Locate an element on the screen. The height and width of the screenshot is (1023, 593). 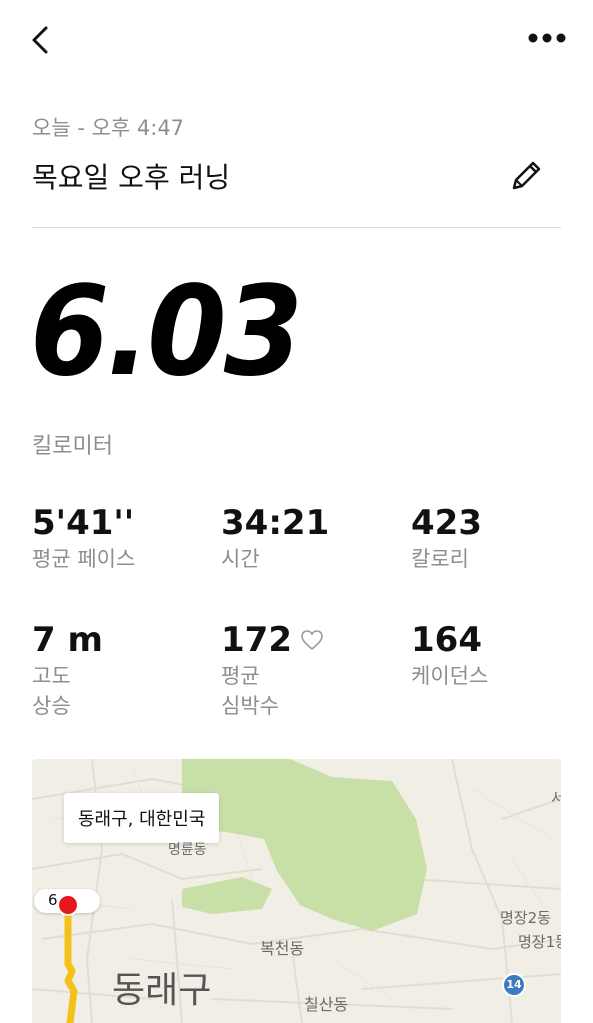
map-label-district: 동래구 is located at coordinates (162, 990).